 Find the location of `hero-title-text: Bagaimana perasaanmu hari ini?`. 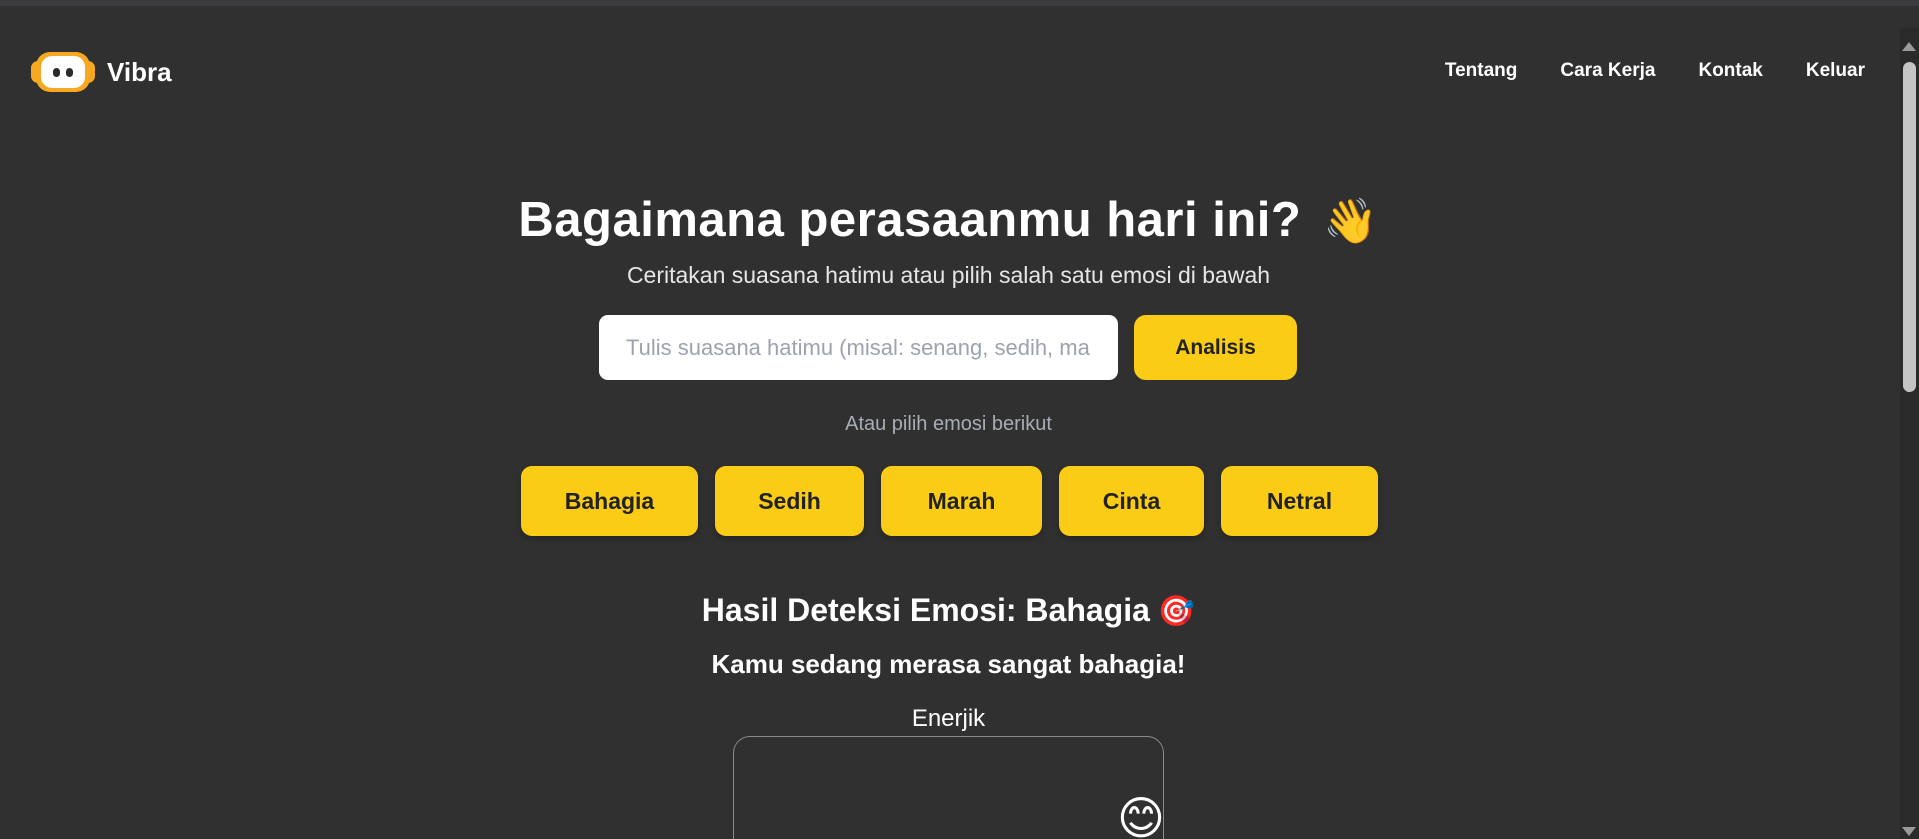

hero-title-text: Bagaimana perasaanmu hari ini? is located at coordinates (910, 220).